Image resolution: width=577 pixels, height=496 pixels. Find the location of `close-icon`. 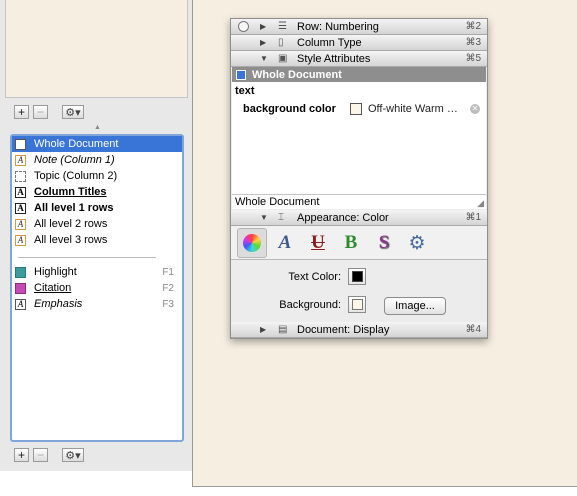

close-icon is located at coordinates (243, 26).